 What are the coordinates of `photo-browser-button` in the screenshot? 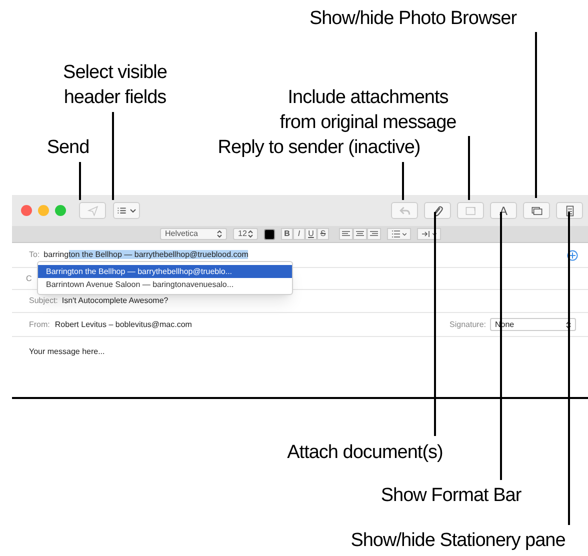 It's located at (536, 210).